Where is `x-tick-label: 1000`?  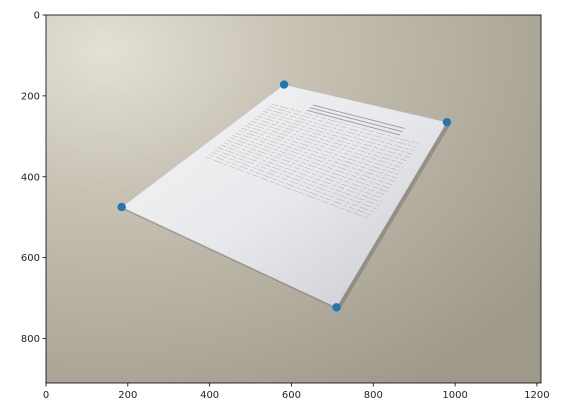
x-tick-label: 1000 is located at coordinates (454, 395).